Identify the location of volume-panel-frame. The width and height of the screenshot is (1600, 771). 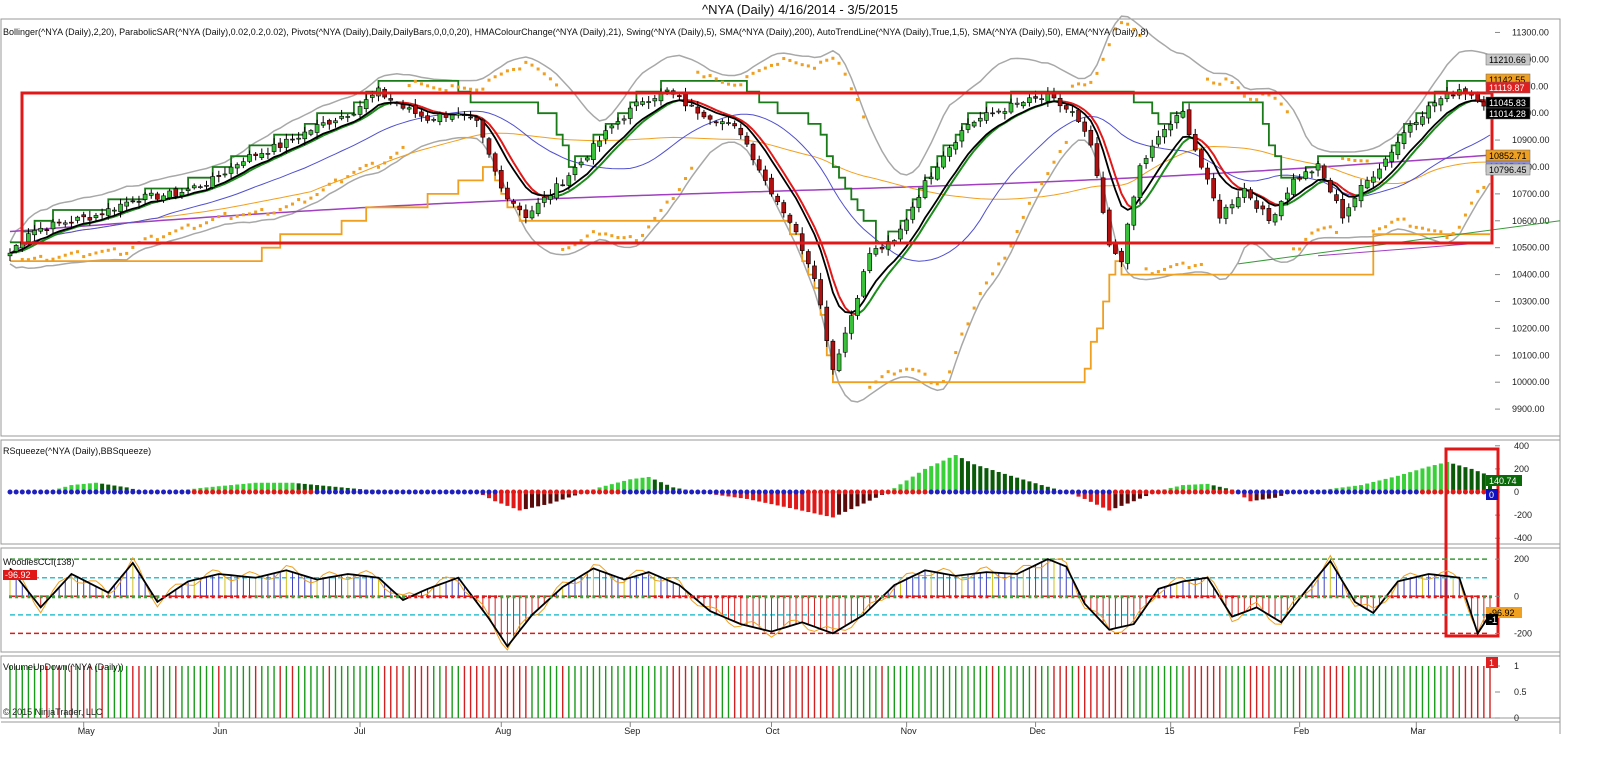
(780, 687).